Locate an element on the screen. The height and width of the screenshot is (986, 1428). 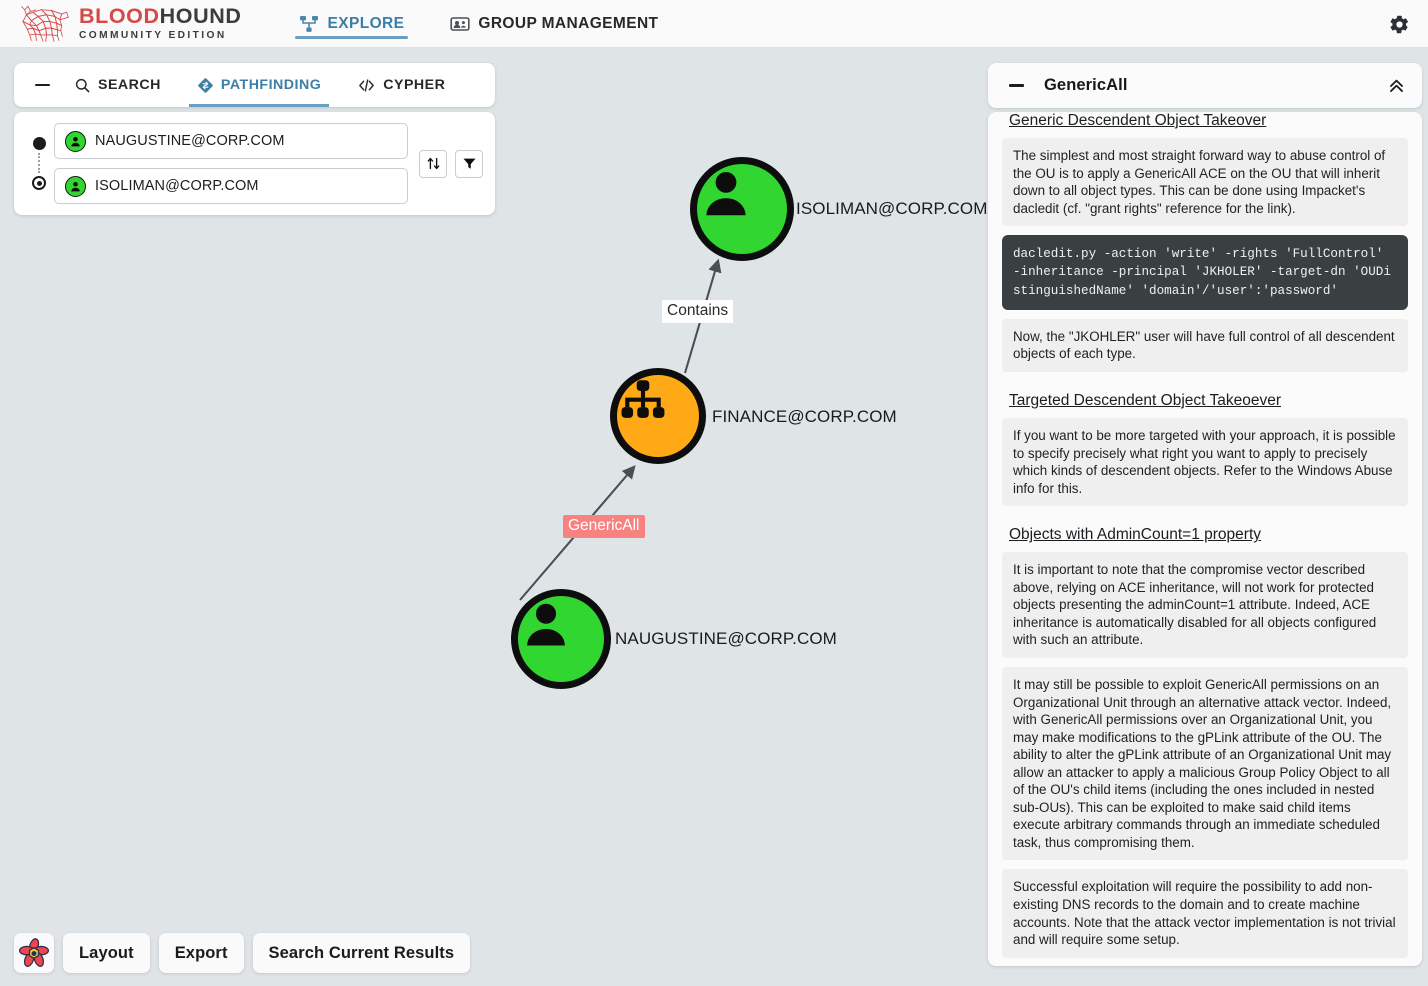
section-heading-objects-with-admincount: Objects with AdminCount=1 property is located at coordinates (1135, 535).